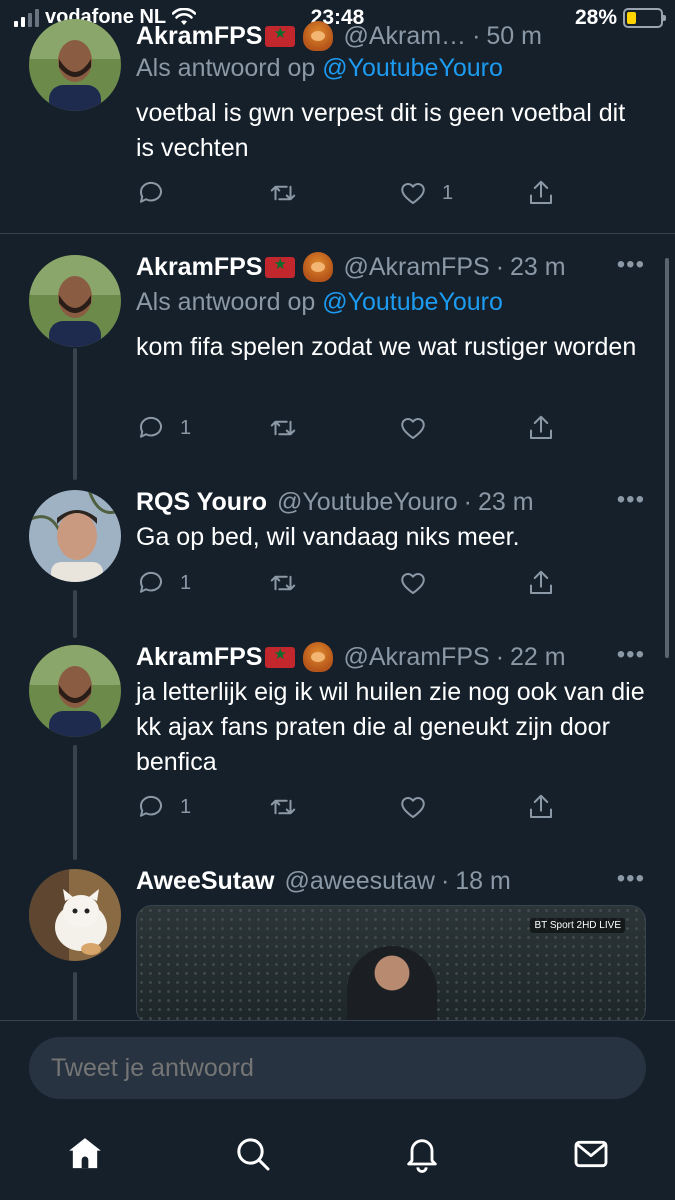 The image size is (675, 1200). I want to click on reply-count: 1, so click(186, 427).